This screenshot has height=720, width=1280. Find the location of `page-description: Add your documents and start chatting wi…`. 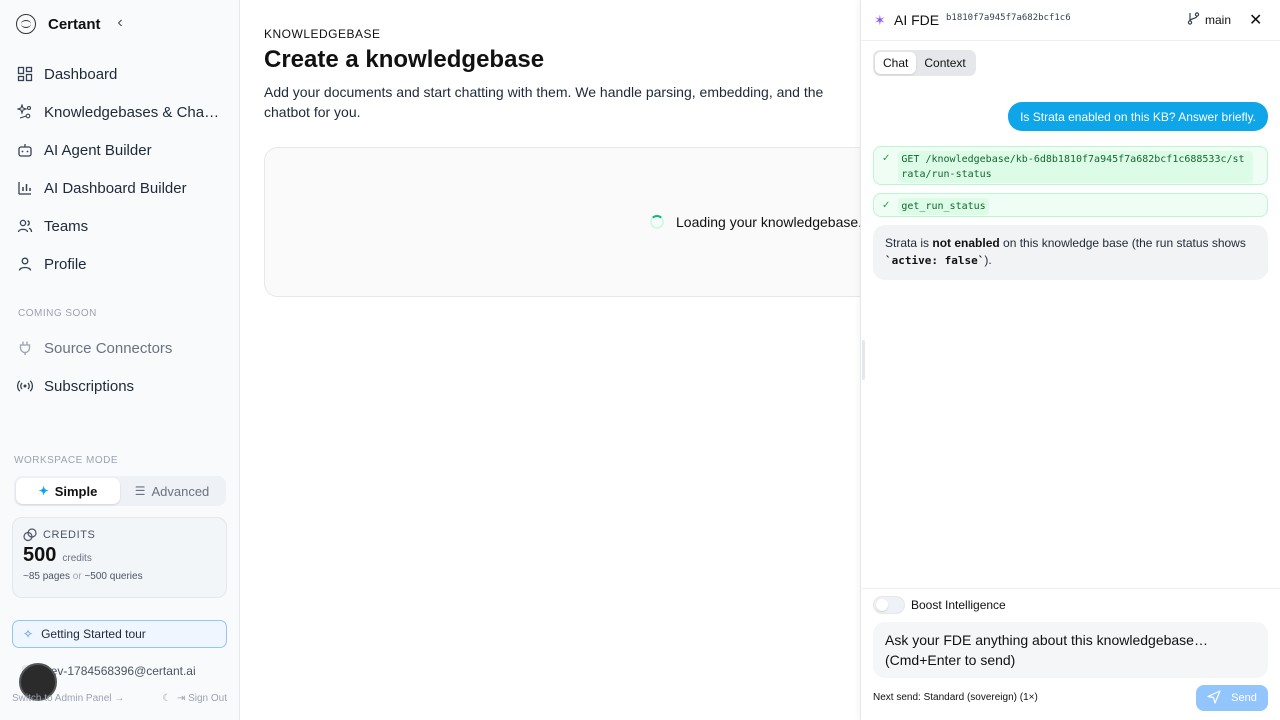

page-description: Add your documents and start chatting wi… is located at coordinates (544, 102).